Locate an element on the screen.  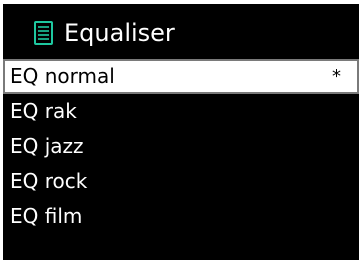
menu-item-eq-jazz: EQ jazz is located at coordinates (181, 146).